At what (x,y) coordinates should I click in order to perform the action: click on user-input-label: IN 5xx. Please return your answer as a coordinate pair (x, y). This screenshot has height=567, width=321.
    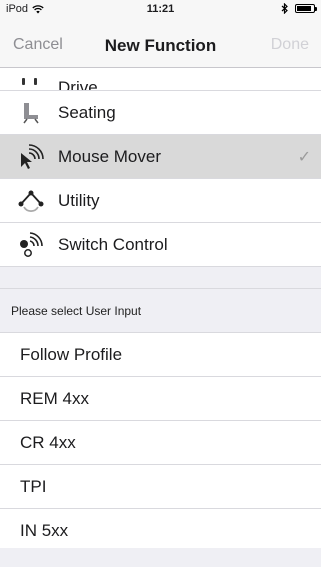
    Looking at the image, I should click on (44, 530).